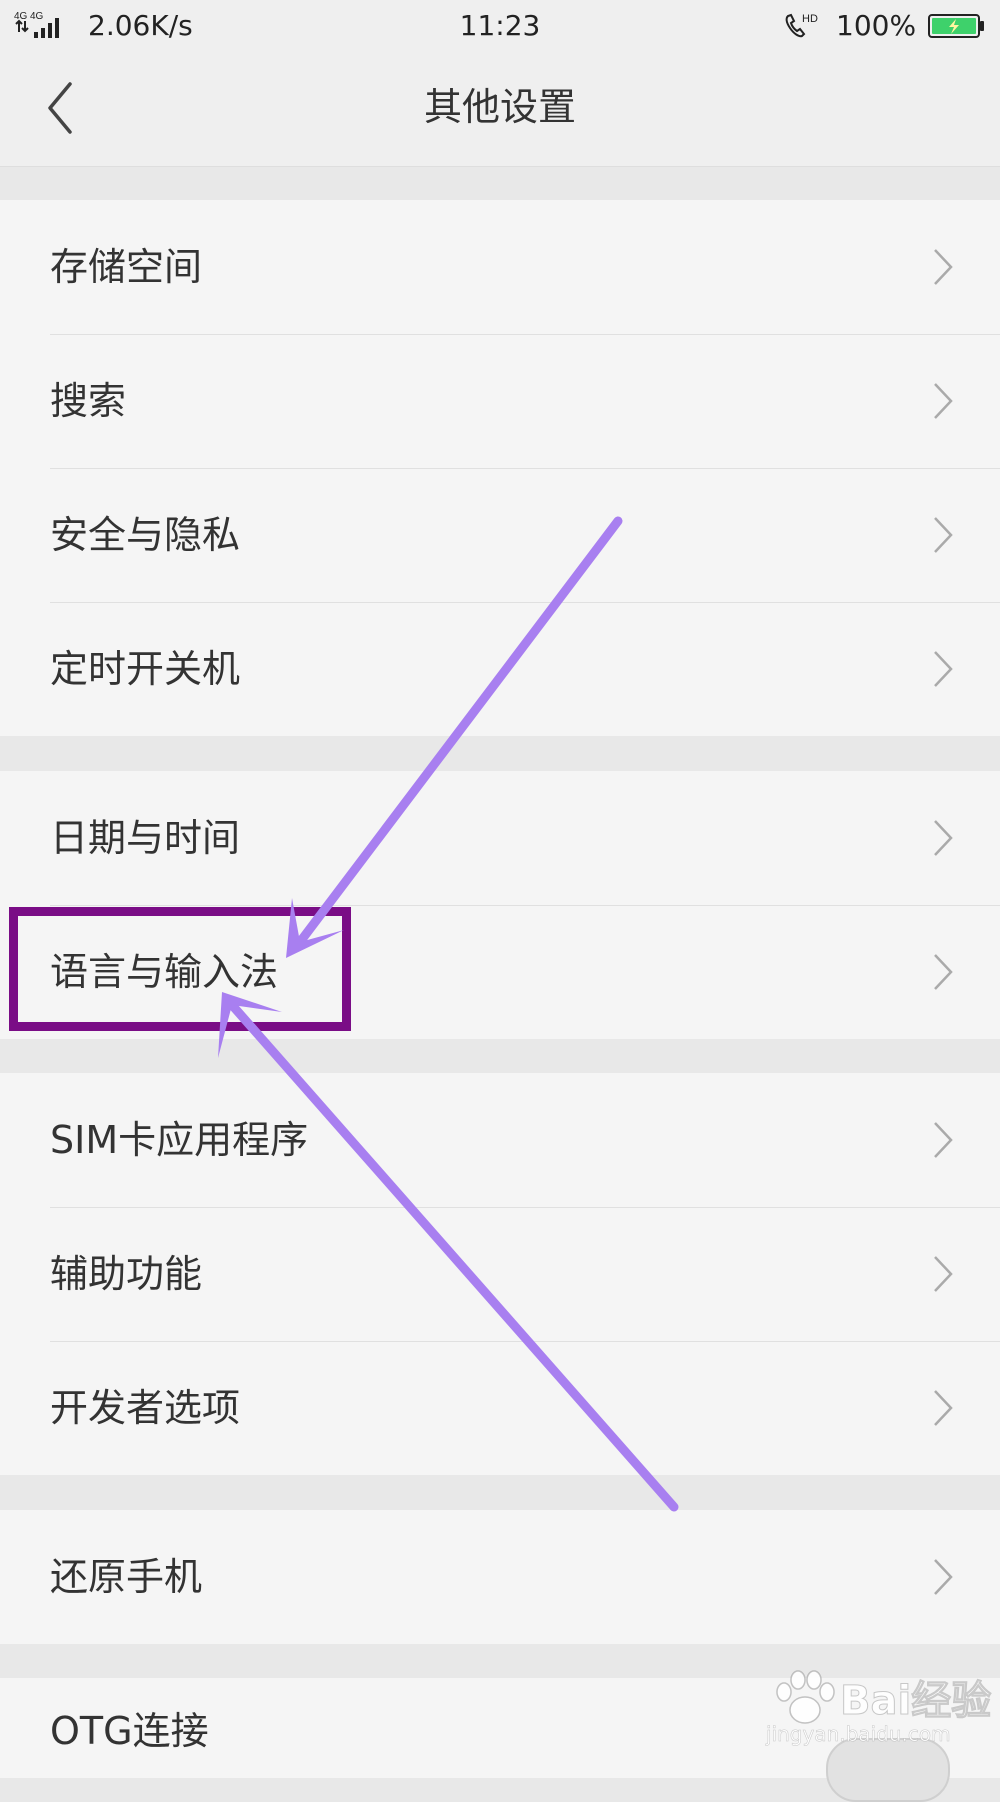 The width and height of the screenshot is (1000, 1802). I want to click on settings-item-storage: 存储空间, so click(500, 267).